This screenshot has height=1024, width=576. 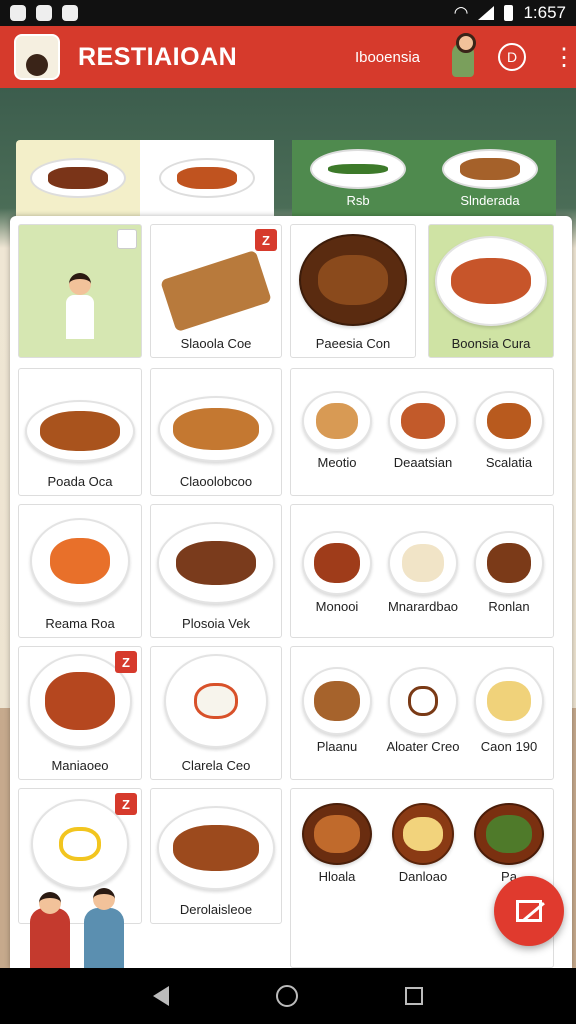 I want to click on dish-name: Plaanu, so click(x=337, y=746).